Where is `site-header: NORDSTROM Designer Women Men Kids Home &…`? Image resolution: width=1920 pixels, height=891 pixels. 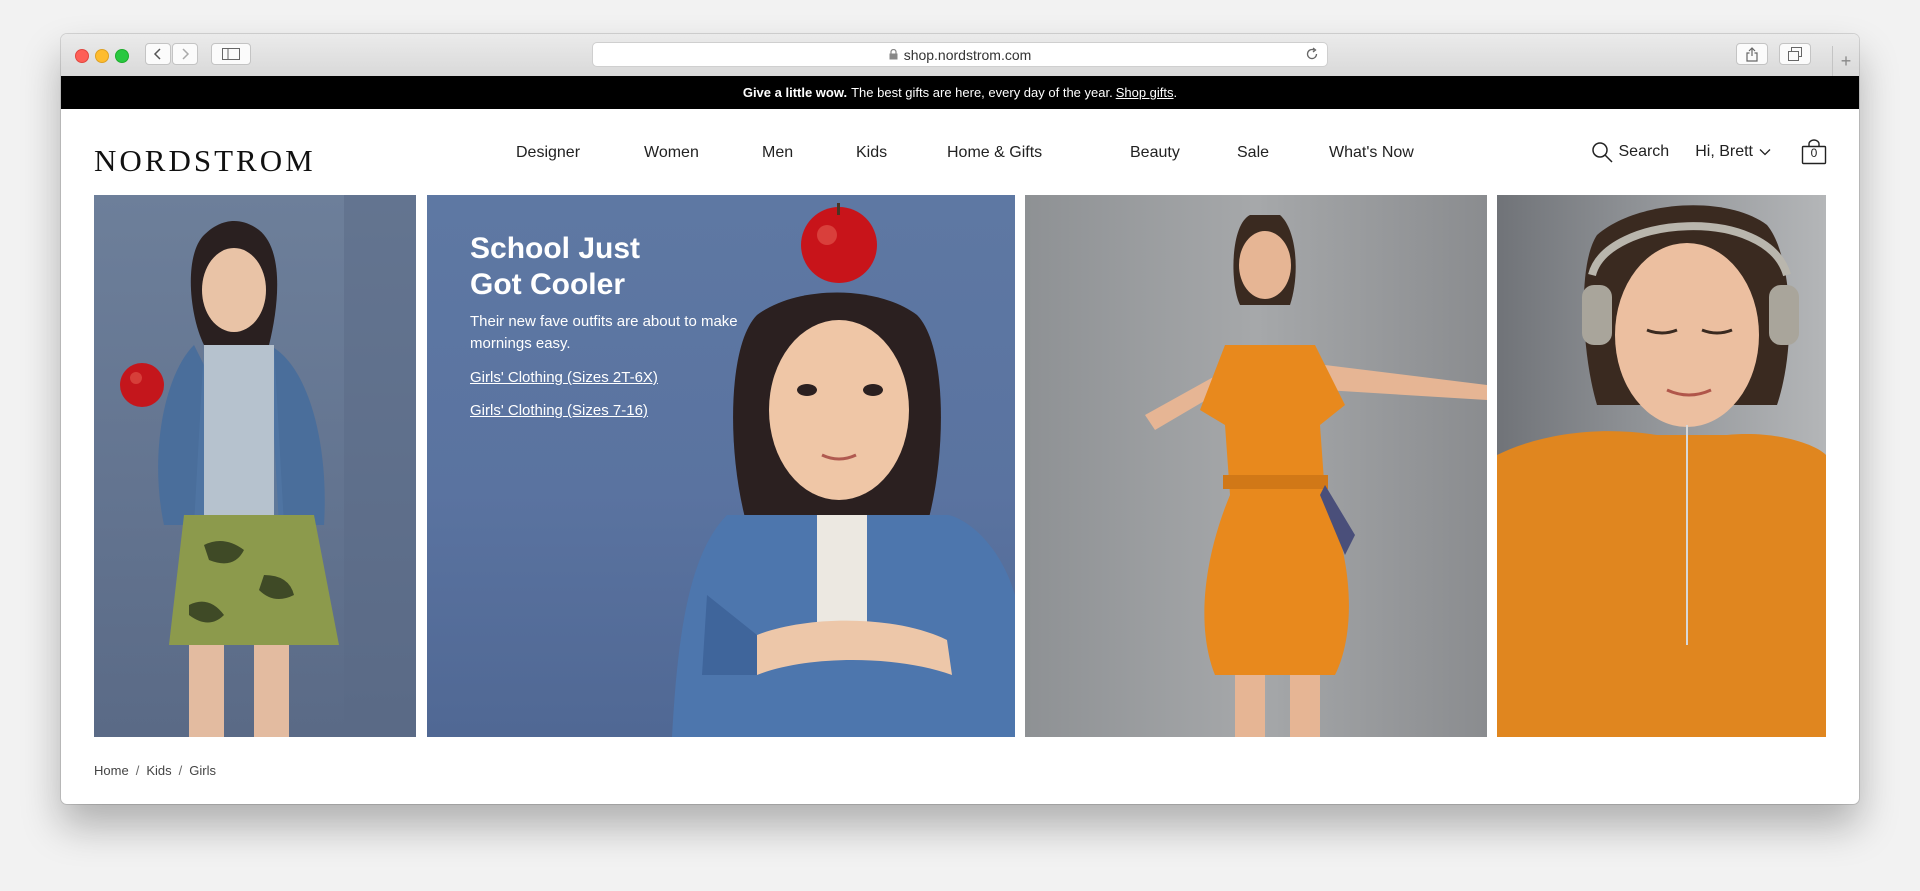 site-header: NORDSTROM Designer Women Men Kids Home &… is located at coordinates (960, 154).